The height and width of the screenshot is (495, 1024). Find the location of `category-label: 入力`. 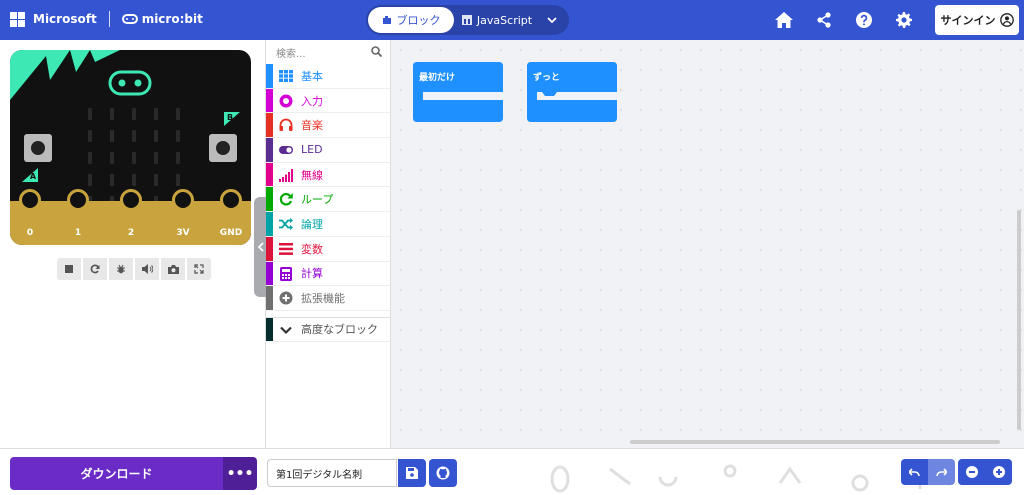

category-label: 入力 is located at coordinates (312, 101).